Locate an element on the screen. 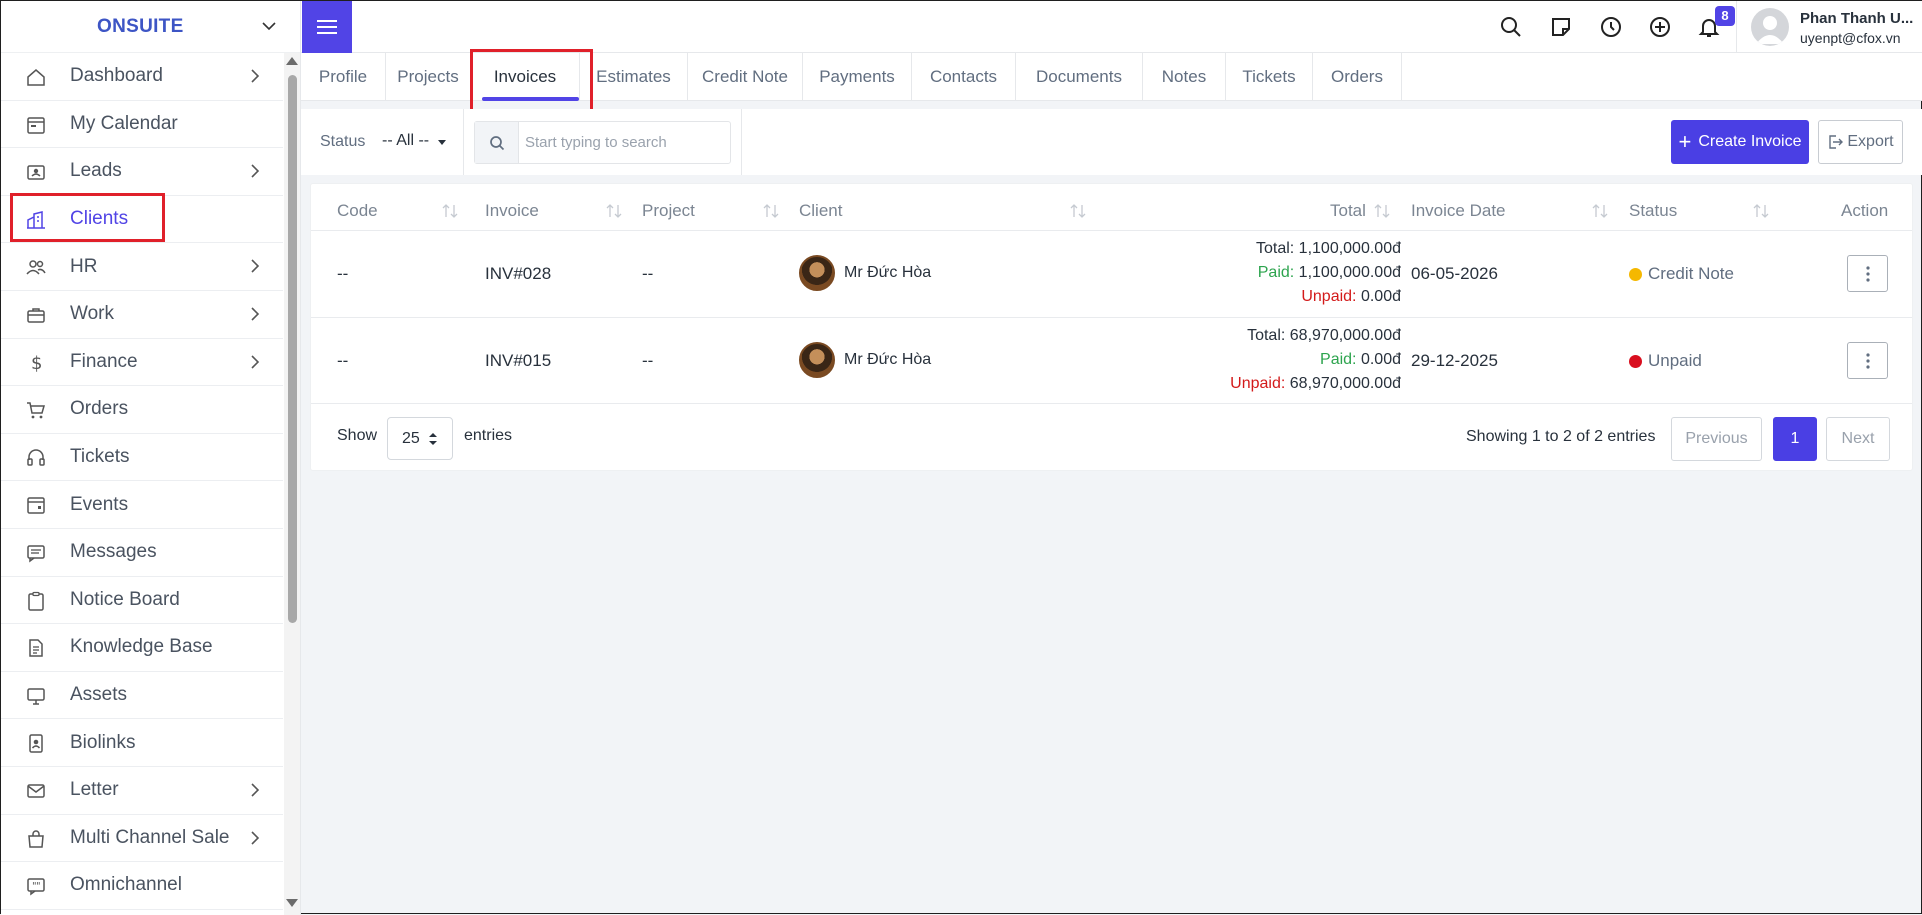  sticky-note-icon is located at coordinates (1561, 27).